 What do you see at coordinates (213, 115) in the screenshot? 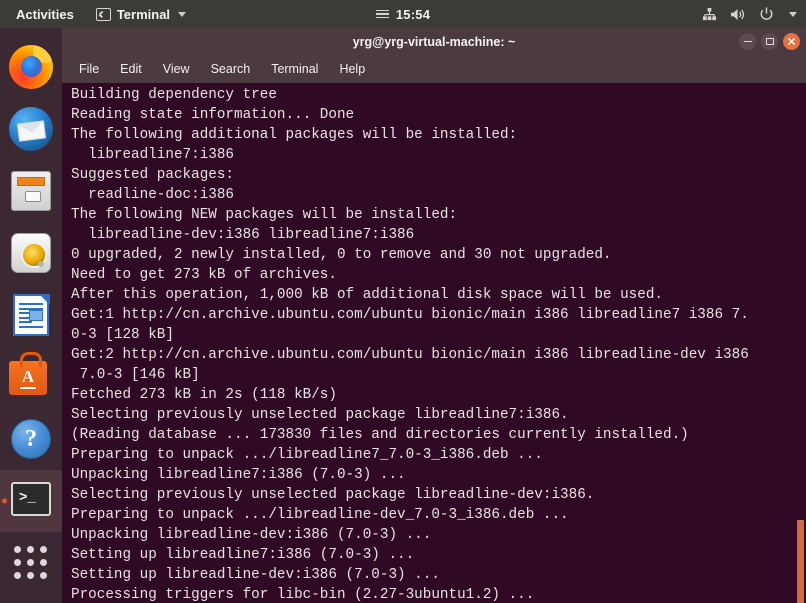
I see `terminal-line: Reading state information... Done` at bounding box center [213, 115].